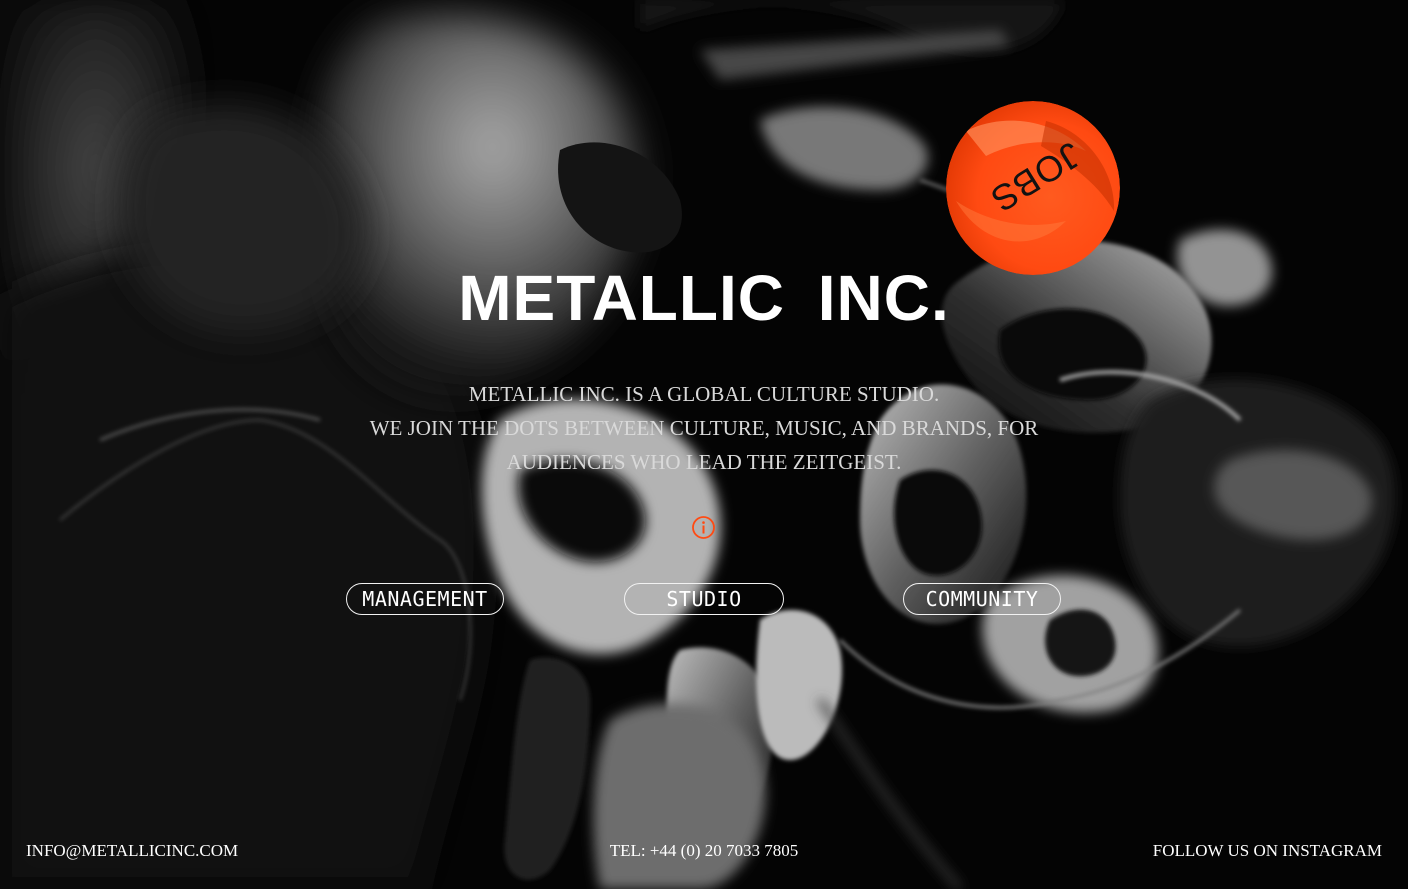 This screenshot has height=889, width=1408. What do you see at coordinates (132, 851) in the screenshot?
I see `email-link: INFO@METALLICINC.COM` at bounding box center [132, 851].